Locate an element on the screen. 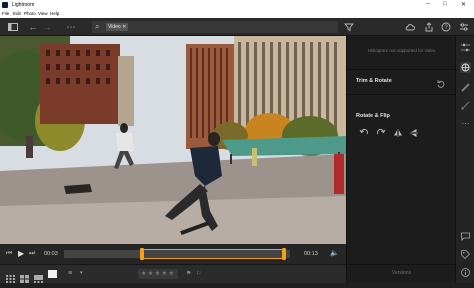 The image size is (474, 288). trim-start-handle is located at coordinates (141, 254).